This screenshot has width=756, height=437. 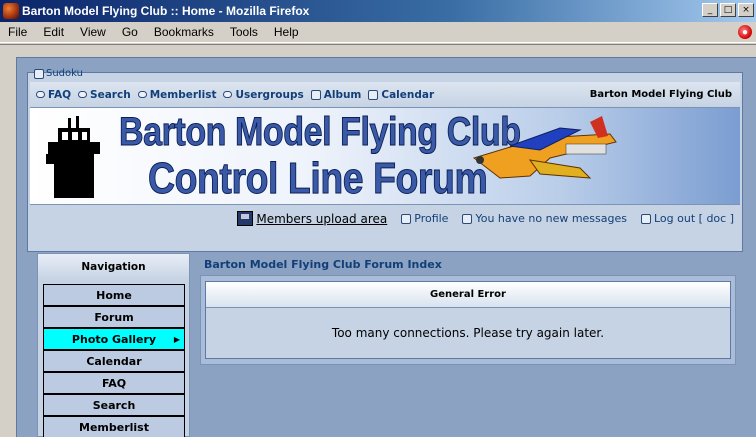 I want to click on sidebar-item-calendar: Calendar, so click(x=114, y=361).